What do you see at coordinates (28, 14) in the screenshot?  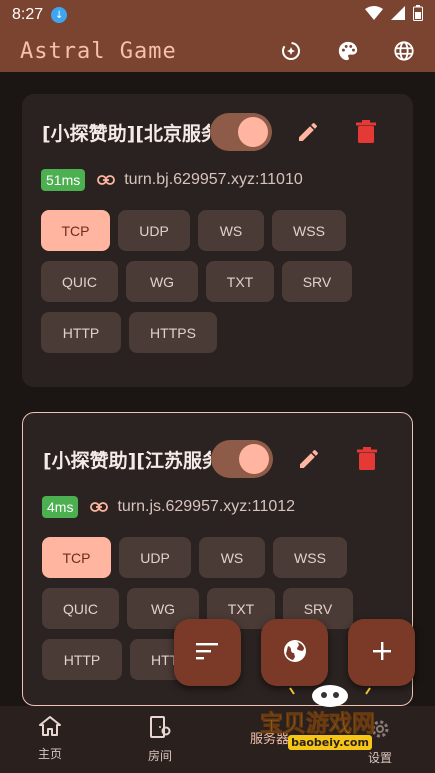 I see `status-time: 8:27` at bounding box center [28, 14].